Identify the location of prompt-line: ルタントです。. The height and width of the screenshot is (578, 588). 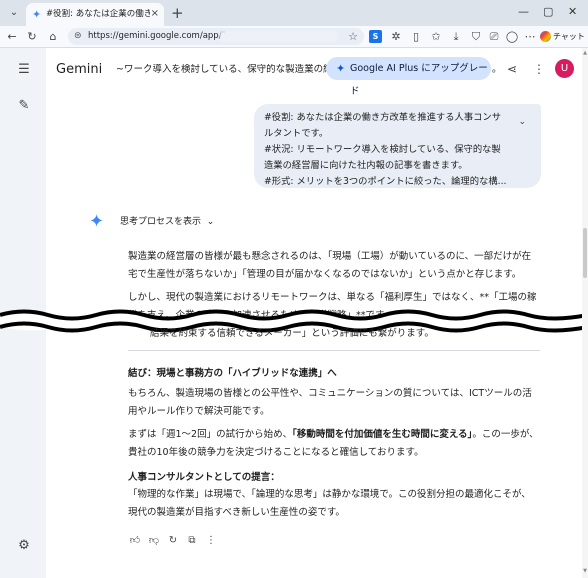
(296, 133).